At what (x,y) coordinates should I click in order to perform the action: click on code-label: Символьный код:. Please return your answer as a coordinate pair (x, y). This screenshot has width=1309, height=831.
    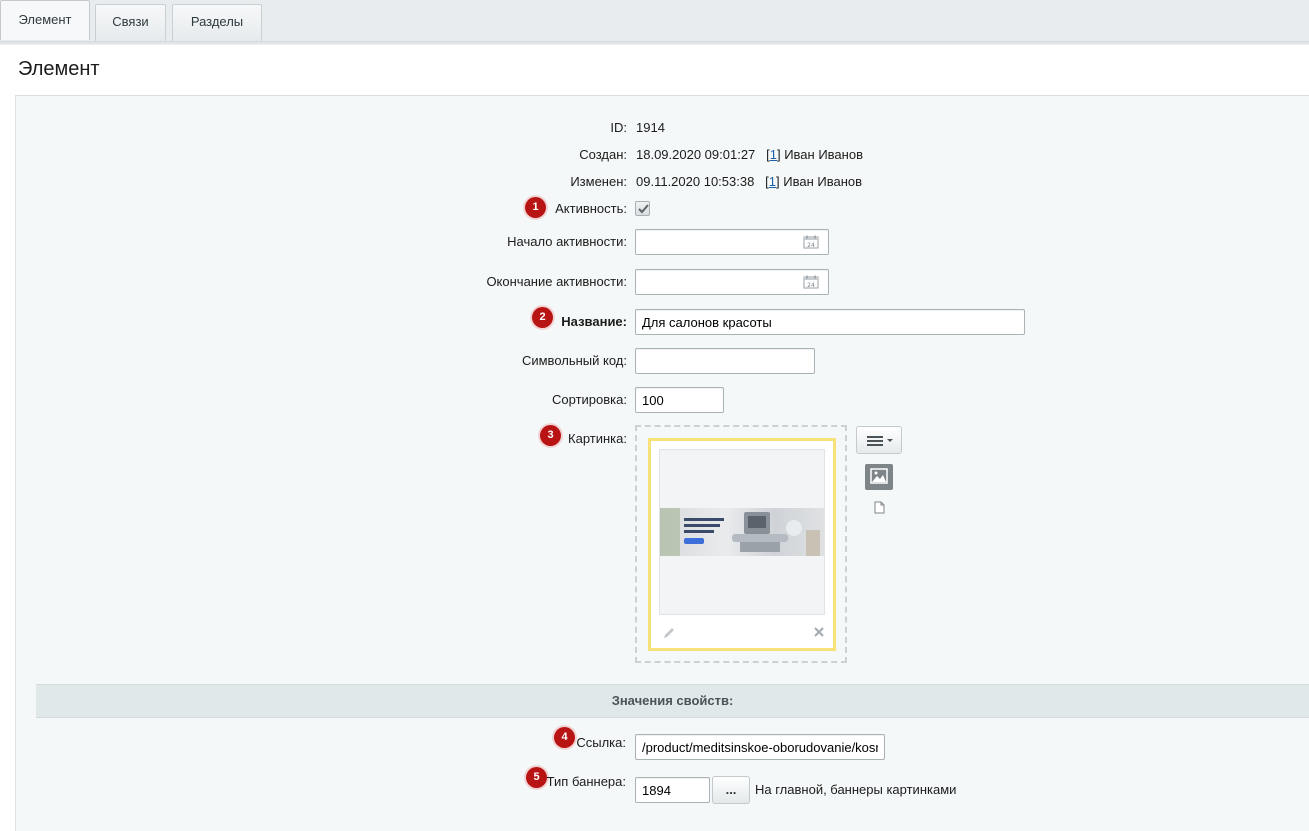
    Looking at the image, I should click on (574, 360).